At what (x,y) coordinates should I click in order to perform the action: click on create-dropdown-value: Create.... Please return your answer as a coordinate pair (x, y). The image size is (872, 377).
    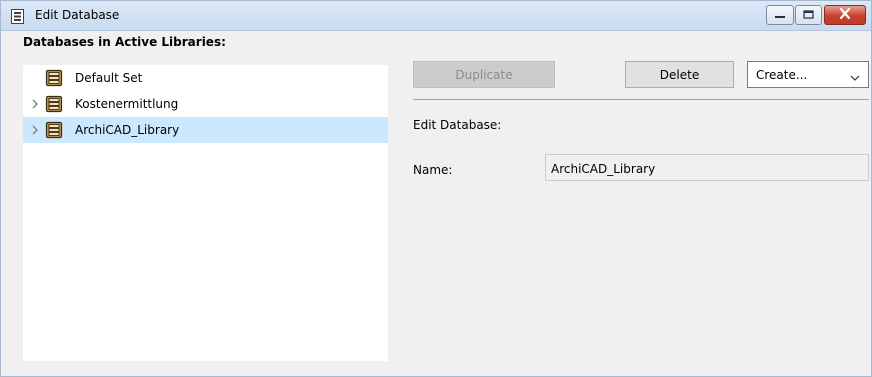
    Looking at the image, I should click on (782, 75).